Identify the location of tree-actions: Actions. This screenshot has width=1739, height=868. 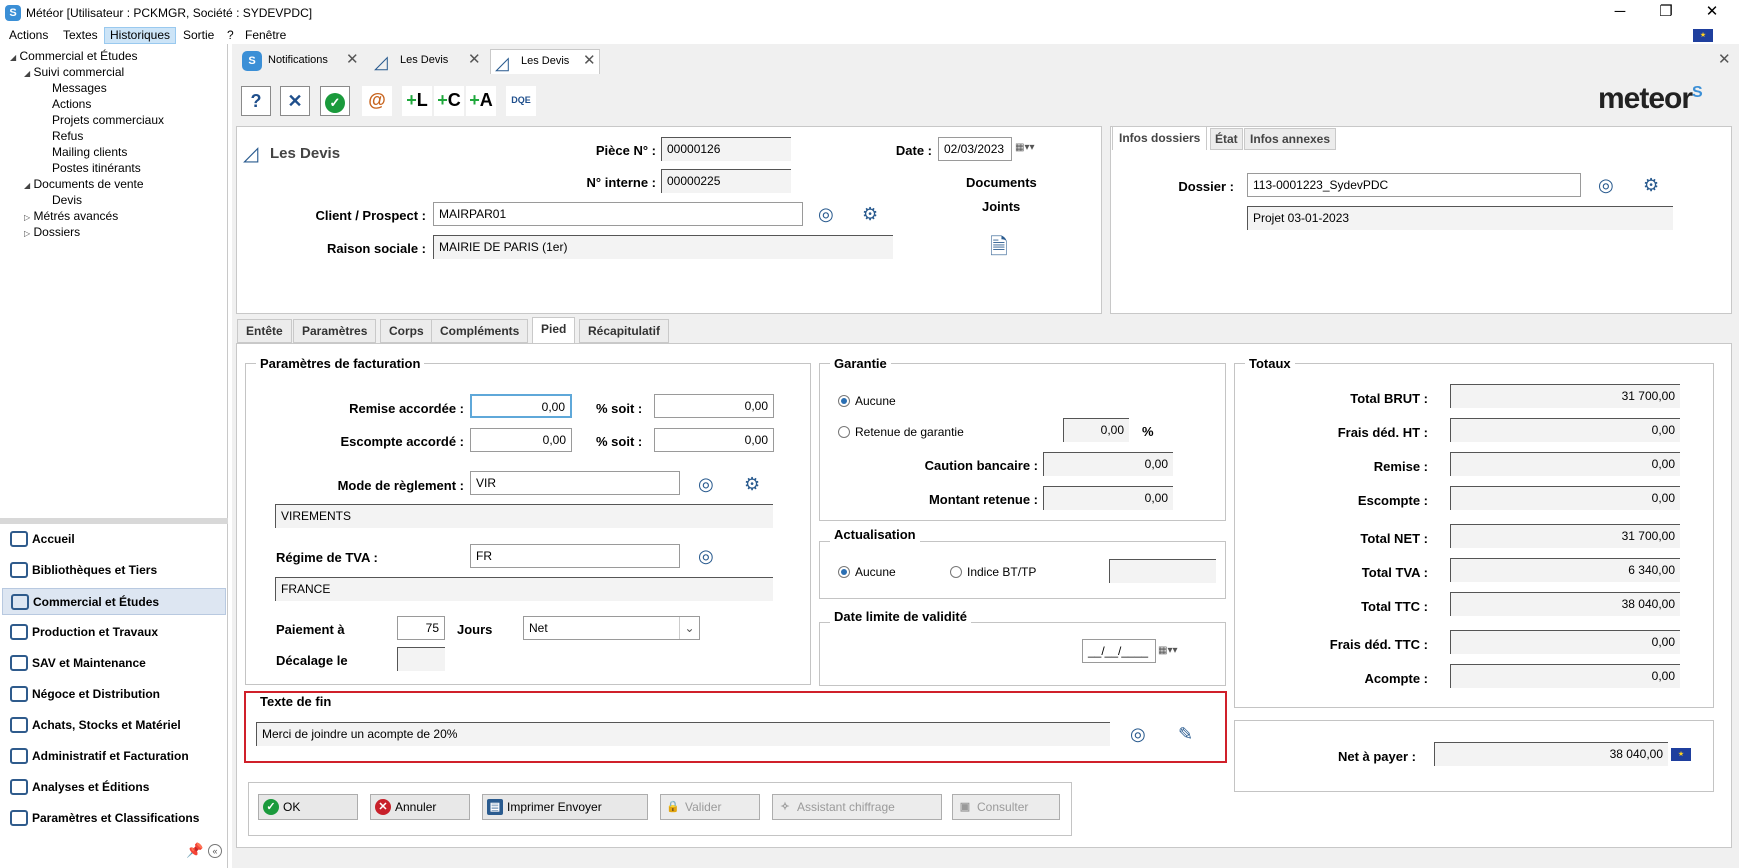
(71, 104).